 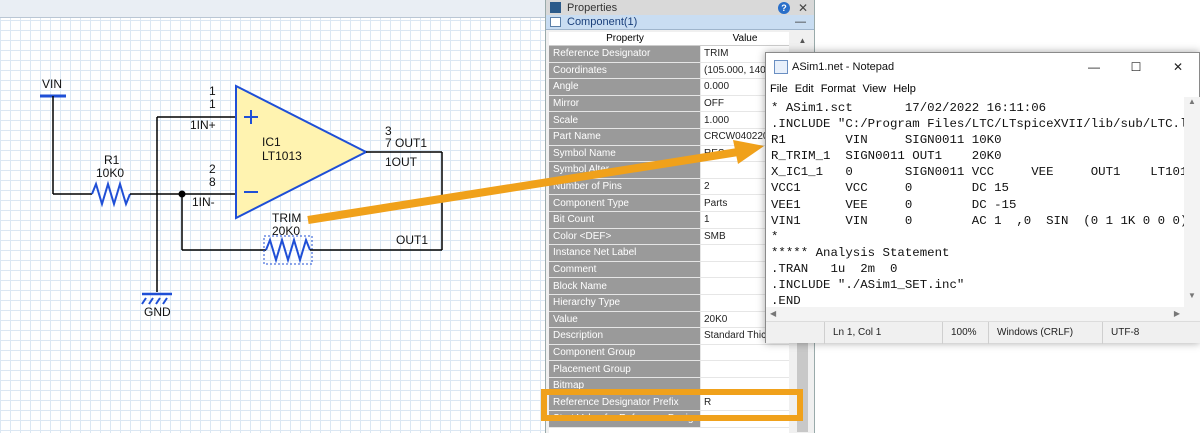 What do you see at coordinates (773, 313) in the screenshot?
I see `scroll-left-arrow-icon: ◀` at bounding box center [773, 313].